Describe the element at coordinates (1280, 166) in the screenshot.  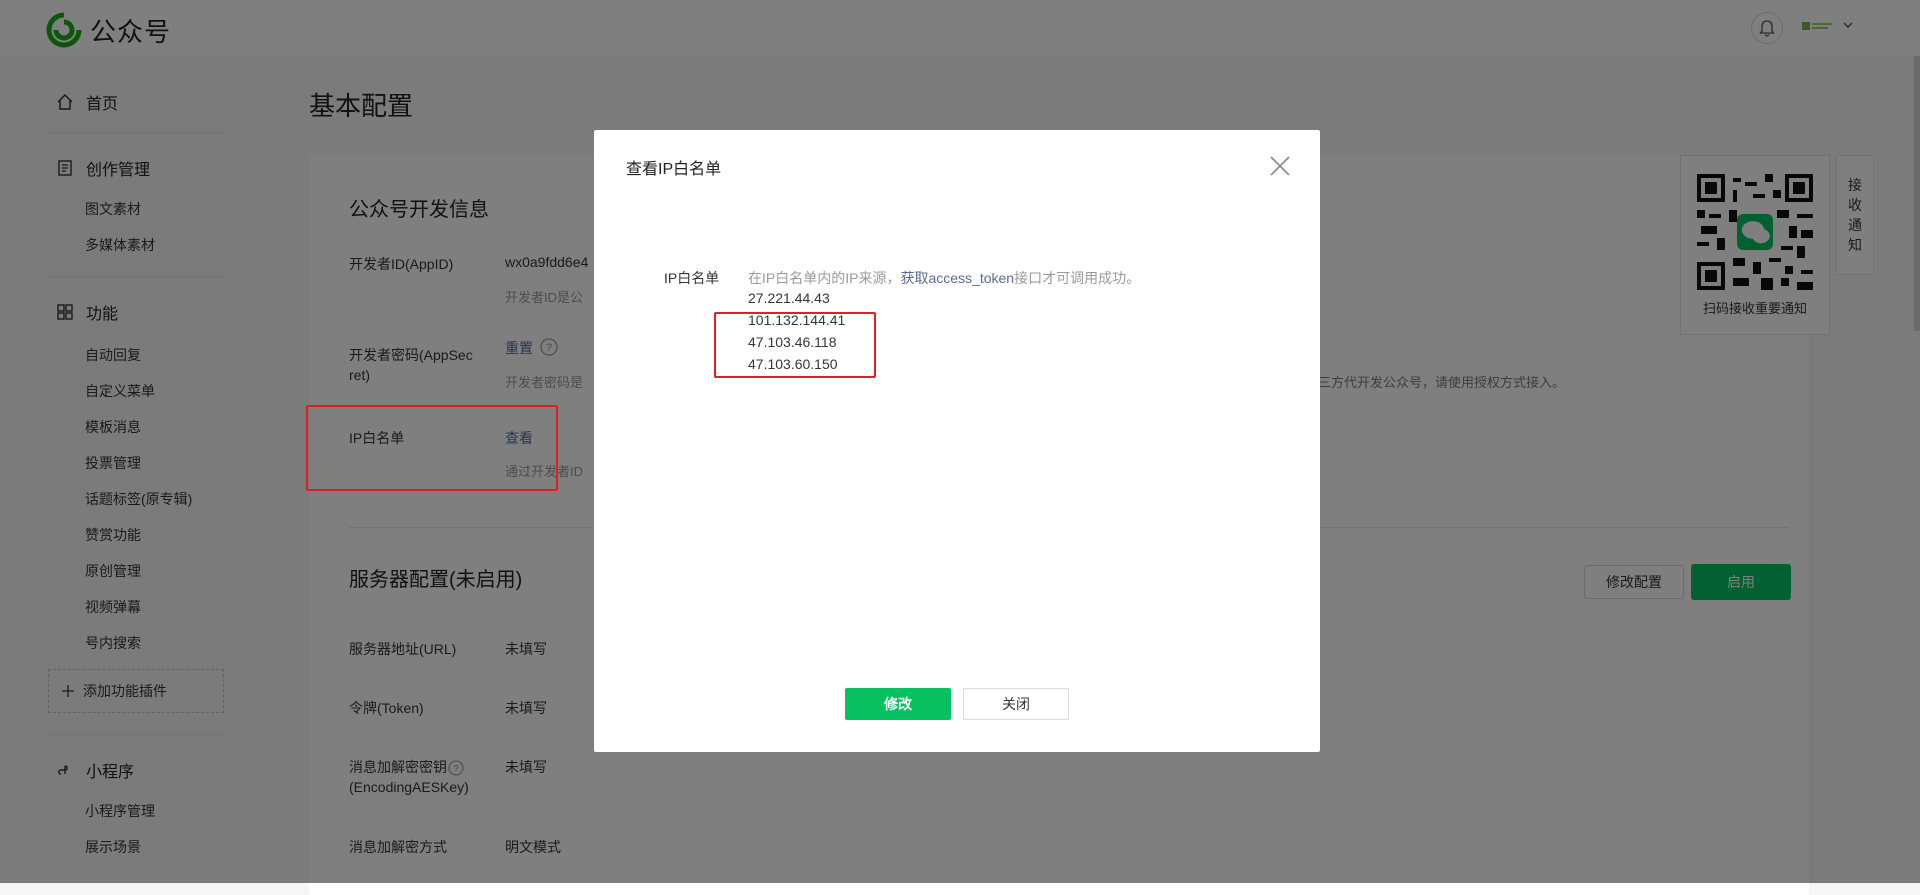
I see `close-icon` at that location.